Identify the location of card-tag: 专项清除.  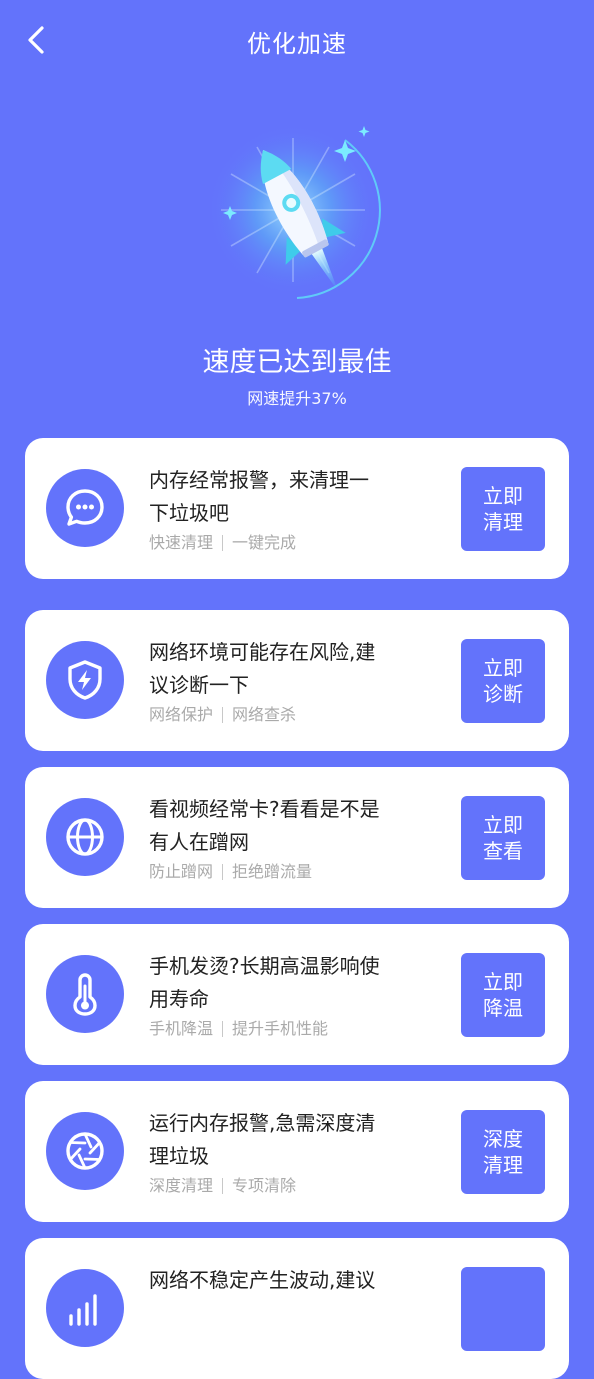
(264, 1185).